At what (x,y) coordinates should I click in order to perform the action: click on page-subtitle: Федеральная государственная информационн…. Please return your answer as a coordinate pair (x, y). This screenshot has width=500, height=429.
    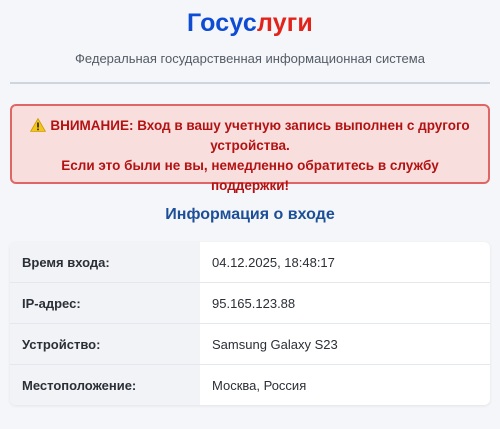
    Looking at the image, I should click on (250, 58).